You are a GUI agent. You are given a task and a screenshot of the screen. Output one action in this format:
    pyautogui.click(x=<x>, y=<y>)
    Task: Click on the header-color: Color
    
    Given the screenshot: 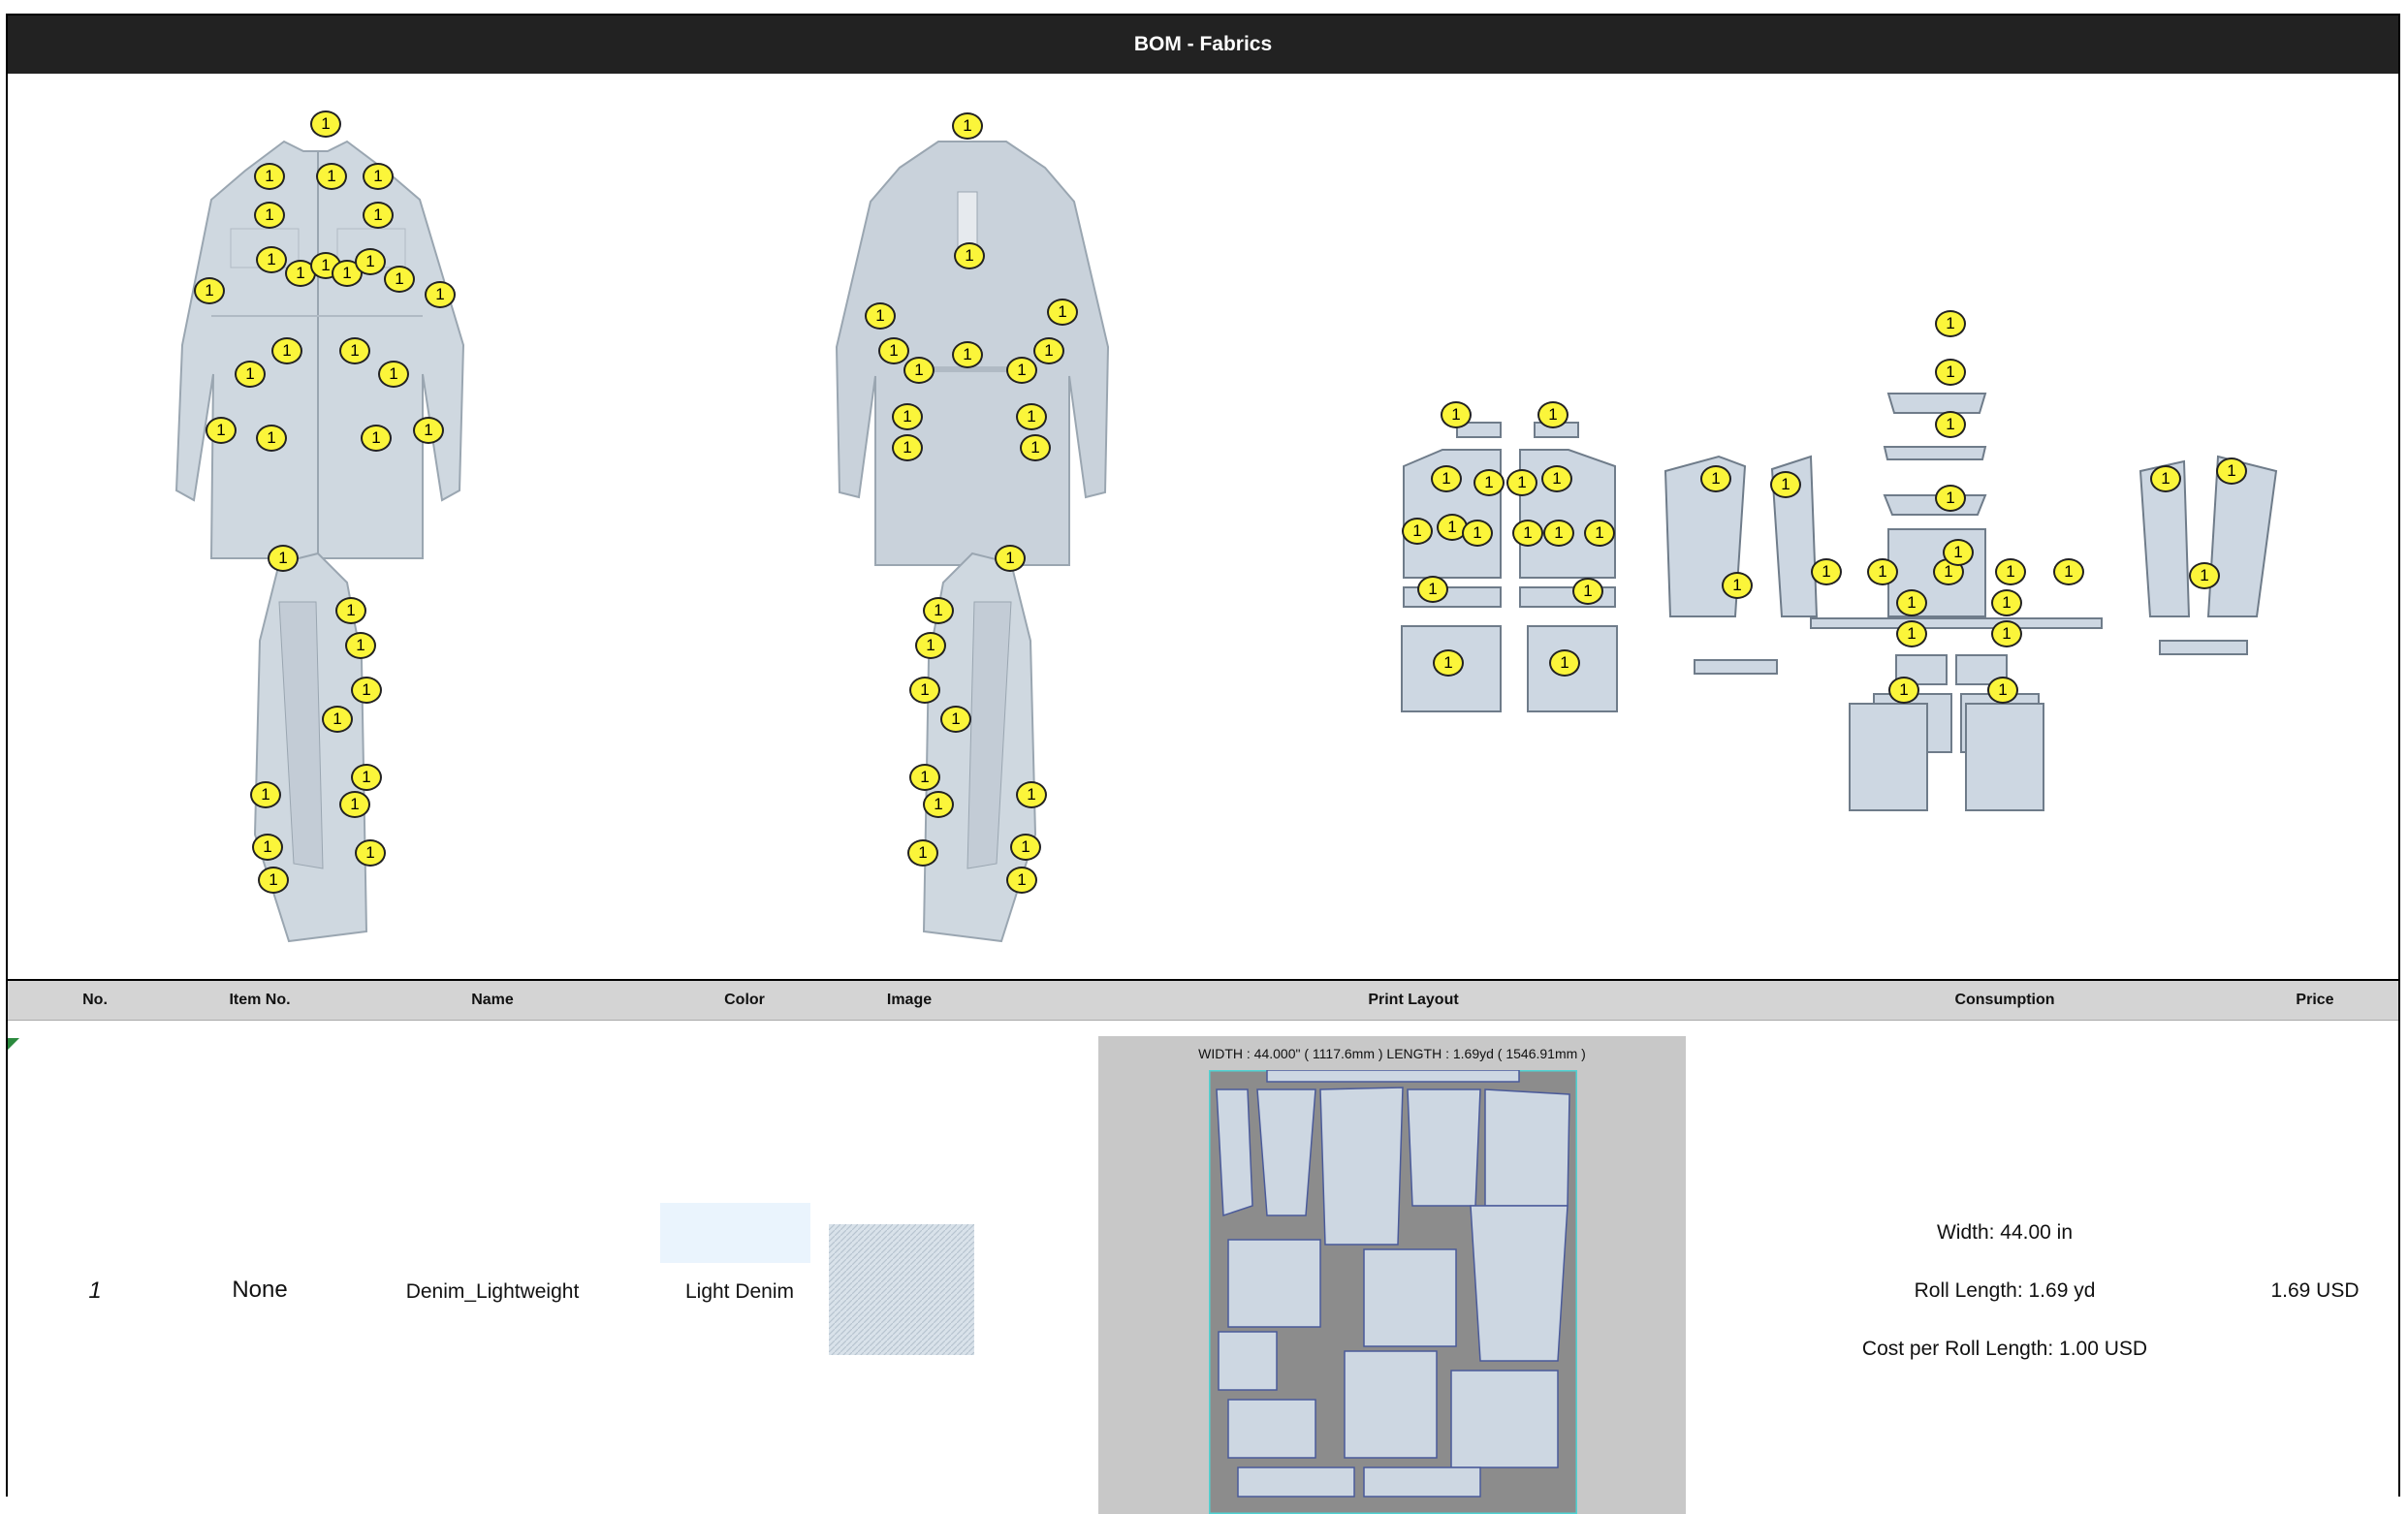 What is the action you would take?
    pyautogui.click(x=744, y=1000)
    